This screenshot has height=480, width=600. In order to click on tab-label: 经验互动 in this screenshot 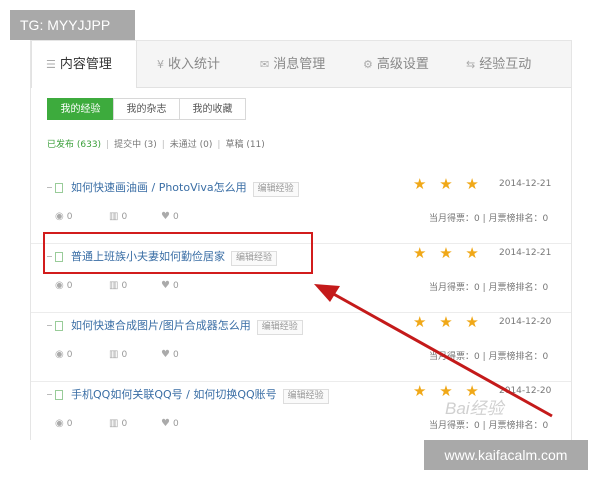, I will do `click(505, 64)`.